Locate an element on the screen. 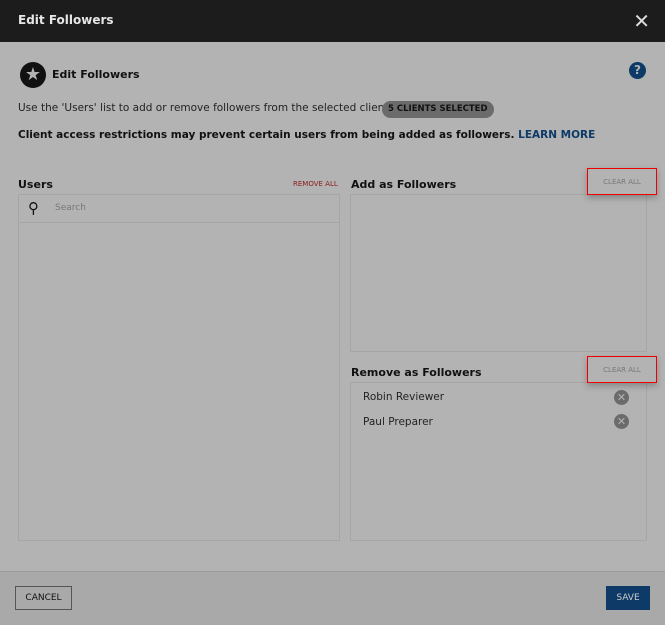 The width and height of the screenshot is (665, 625). section-title: Edit Followers is located at coordinates (96, 74).